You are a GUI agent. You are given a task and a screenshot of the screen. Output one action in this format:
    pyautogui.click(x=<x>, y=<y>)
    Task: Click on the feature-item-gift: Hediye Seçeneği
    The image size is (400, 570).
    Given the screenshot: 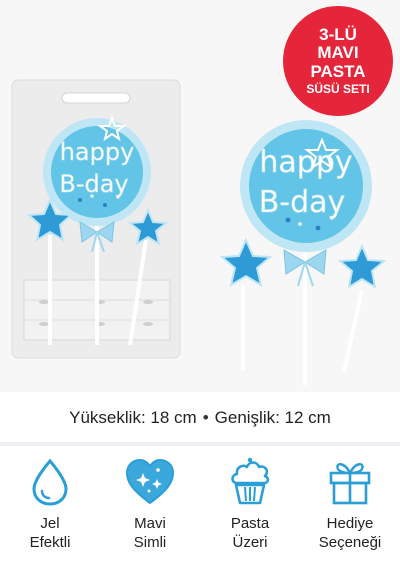 What is the action you would take?
    pyautogui.click(x=350, y=512)
    